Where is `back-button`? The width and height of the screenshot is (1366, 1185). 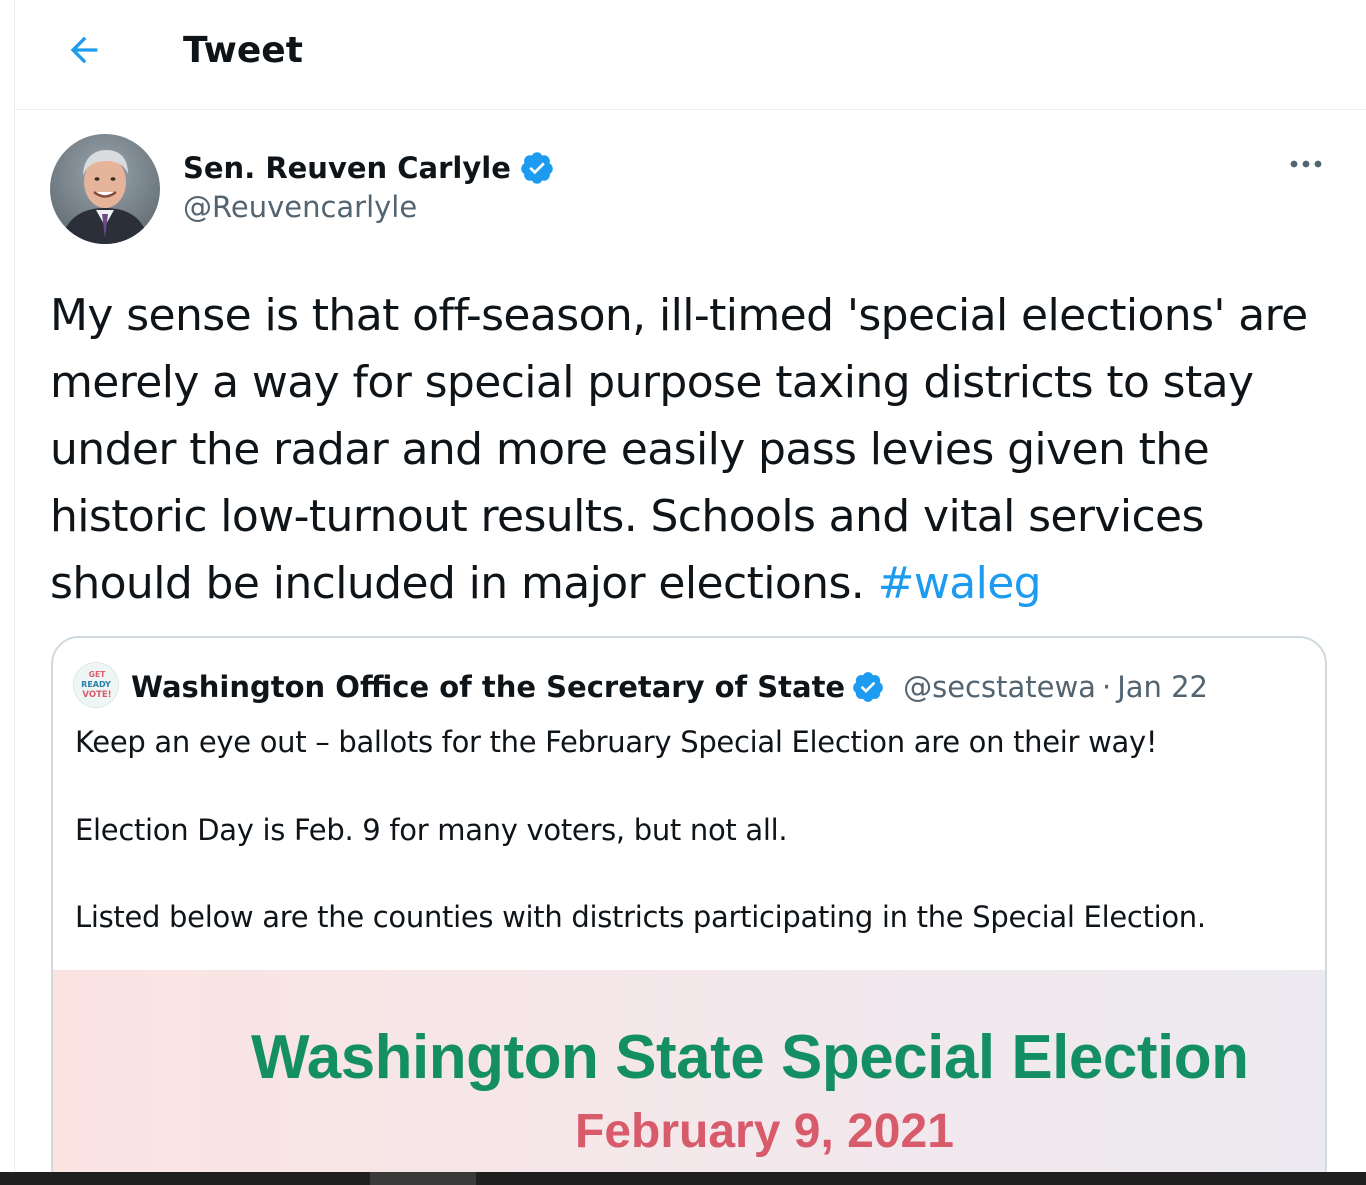 back-button is located at coordinates (84, 50).